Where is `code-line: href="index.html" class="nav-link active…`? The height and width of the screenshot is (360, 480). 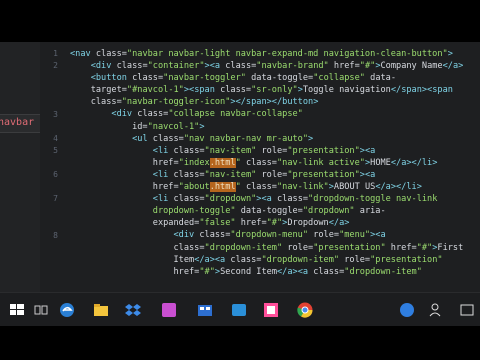
code-line: href="index.html" class="nav-link active… is located at coordinates (275, 163).